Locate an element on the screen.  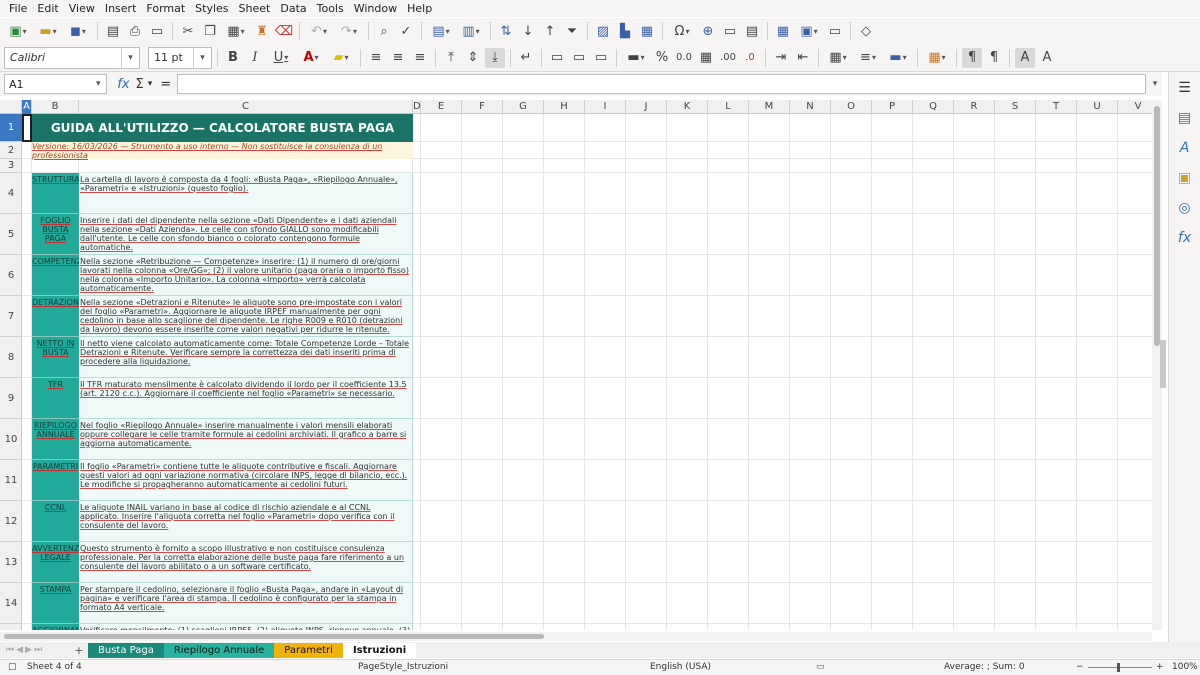
clear-formatting-icon: ⌫ is located at coordinates (284, 31).